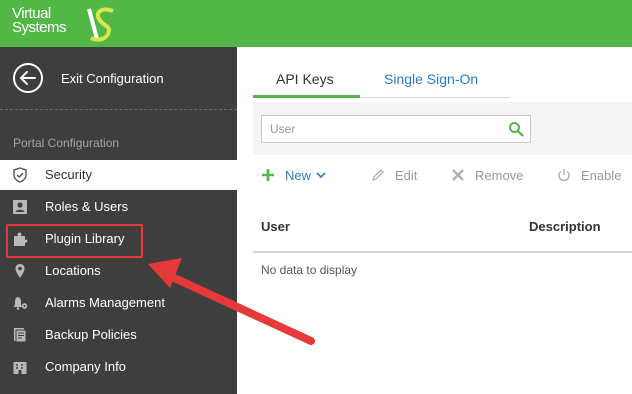 This screenshot has height=394, width=632. I want to click on new-button-label: New, so click(298, 175).